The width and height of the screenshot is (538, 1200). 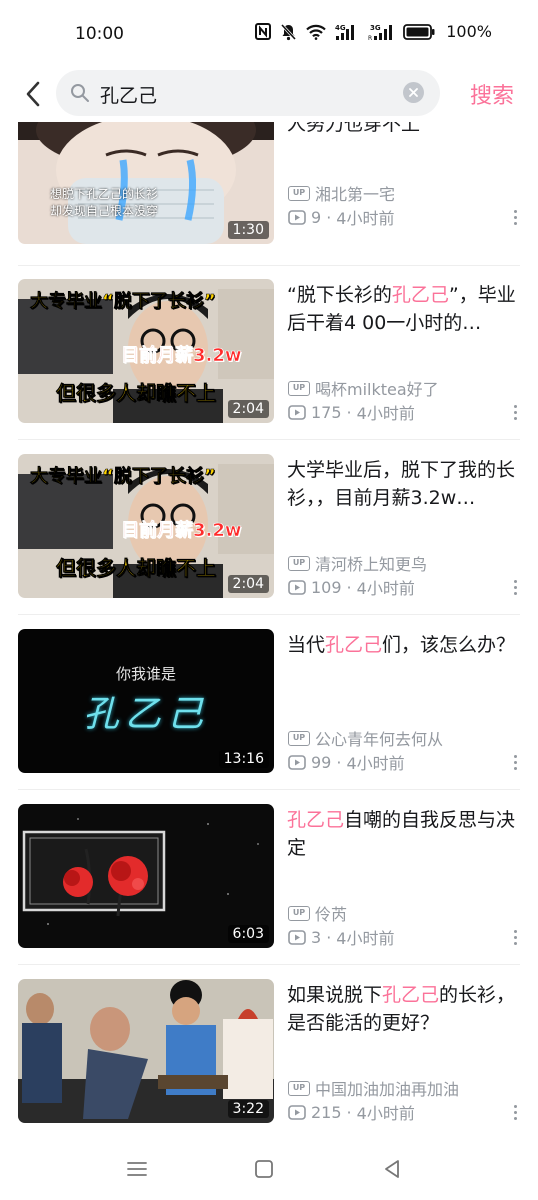 I want to click on uploader-name: 中国加油加油再加油, so click(x=387, y=1088).